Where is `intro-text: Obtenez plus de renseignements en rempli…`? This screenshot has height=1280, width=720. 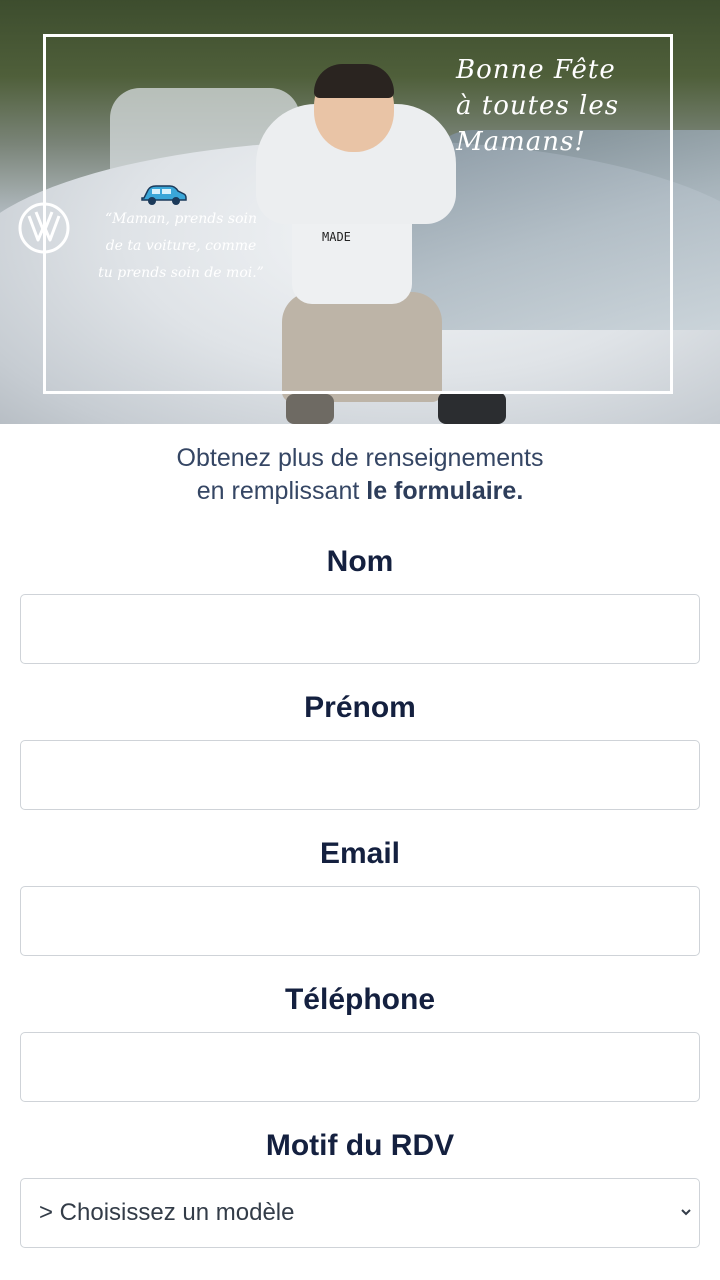
intro-text: Obtenez plus de renseignements en rempli… is located at coordinates (360, 474).